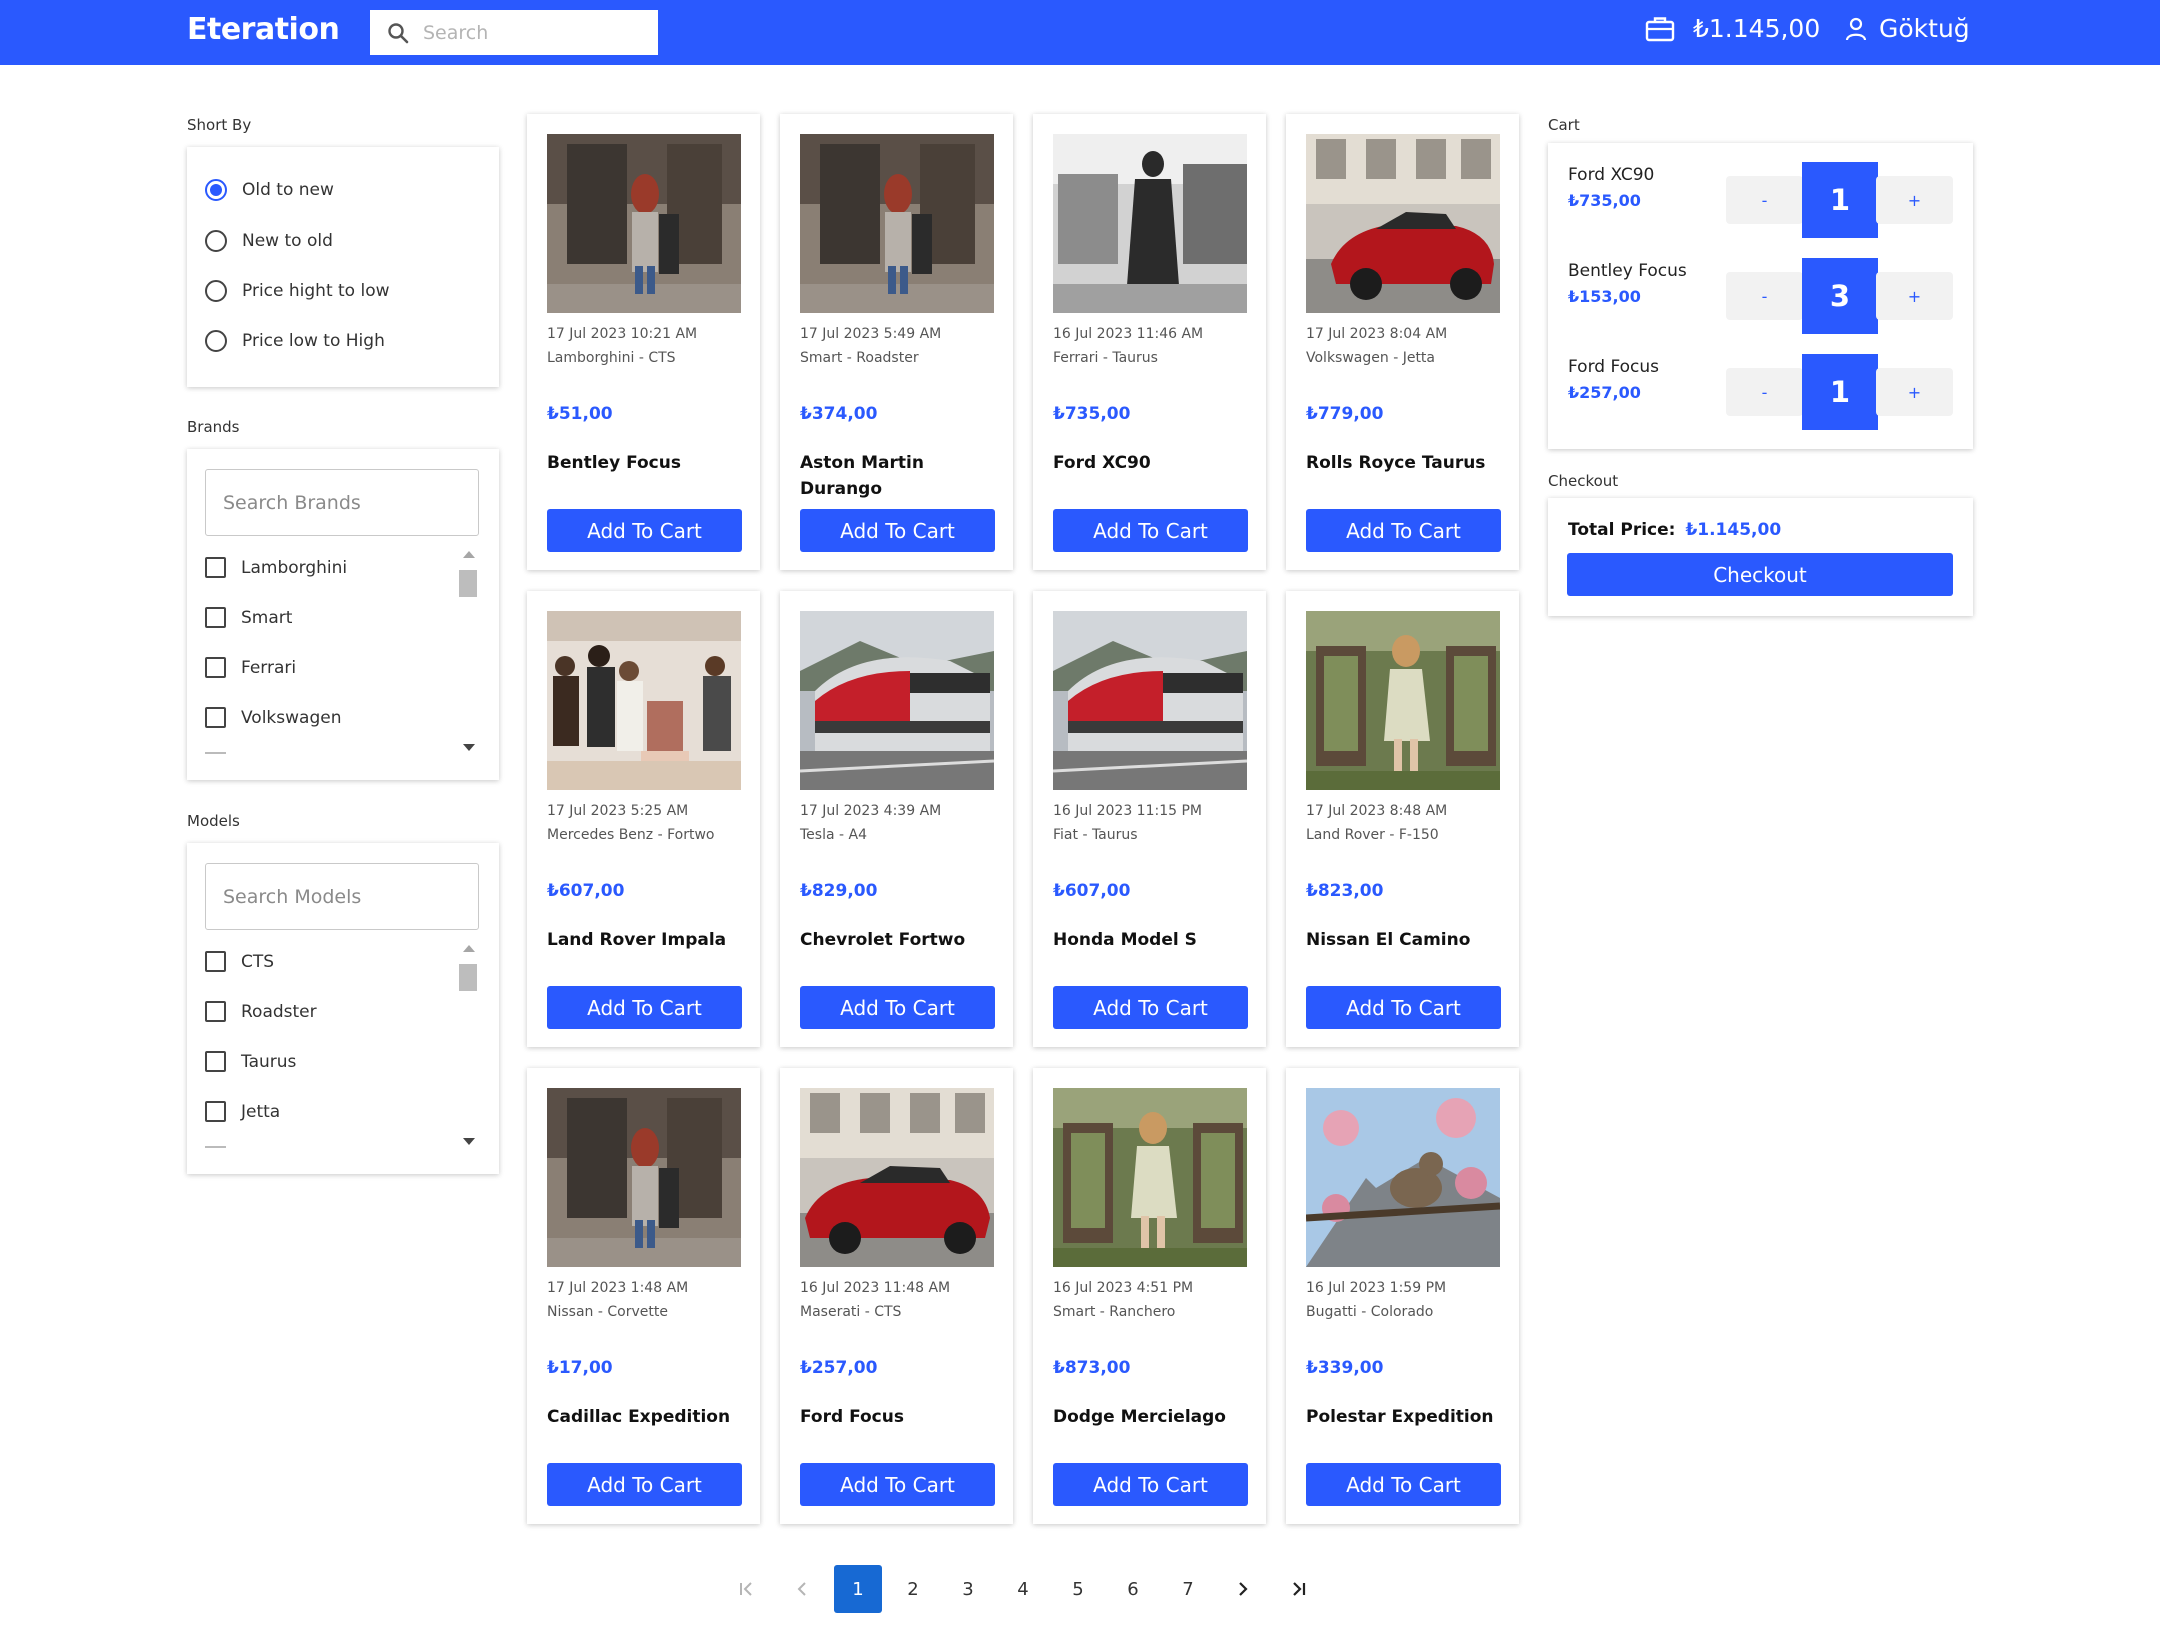 This screenshot has width=2160, height=1652. What do you see at coordinates (1188, 1589) in the screenshot?
I see `page-button-7: 7` at bounding box center [1188, 1589].